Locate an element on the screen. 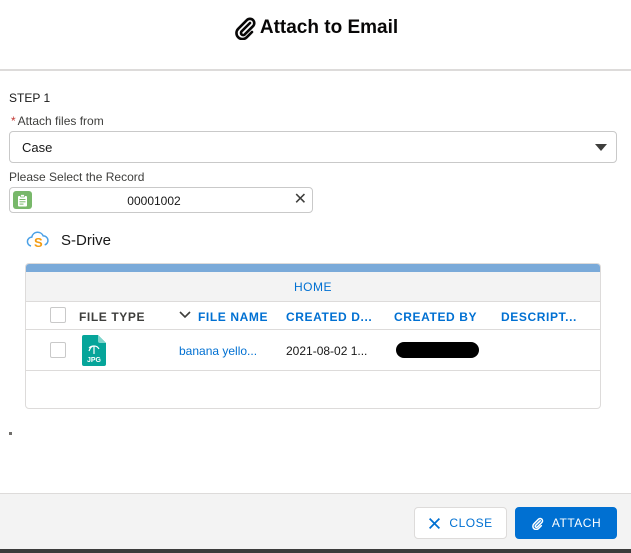  s-drive-label: S-Drive is located at coordinates (86, 240).